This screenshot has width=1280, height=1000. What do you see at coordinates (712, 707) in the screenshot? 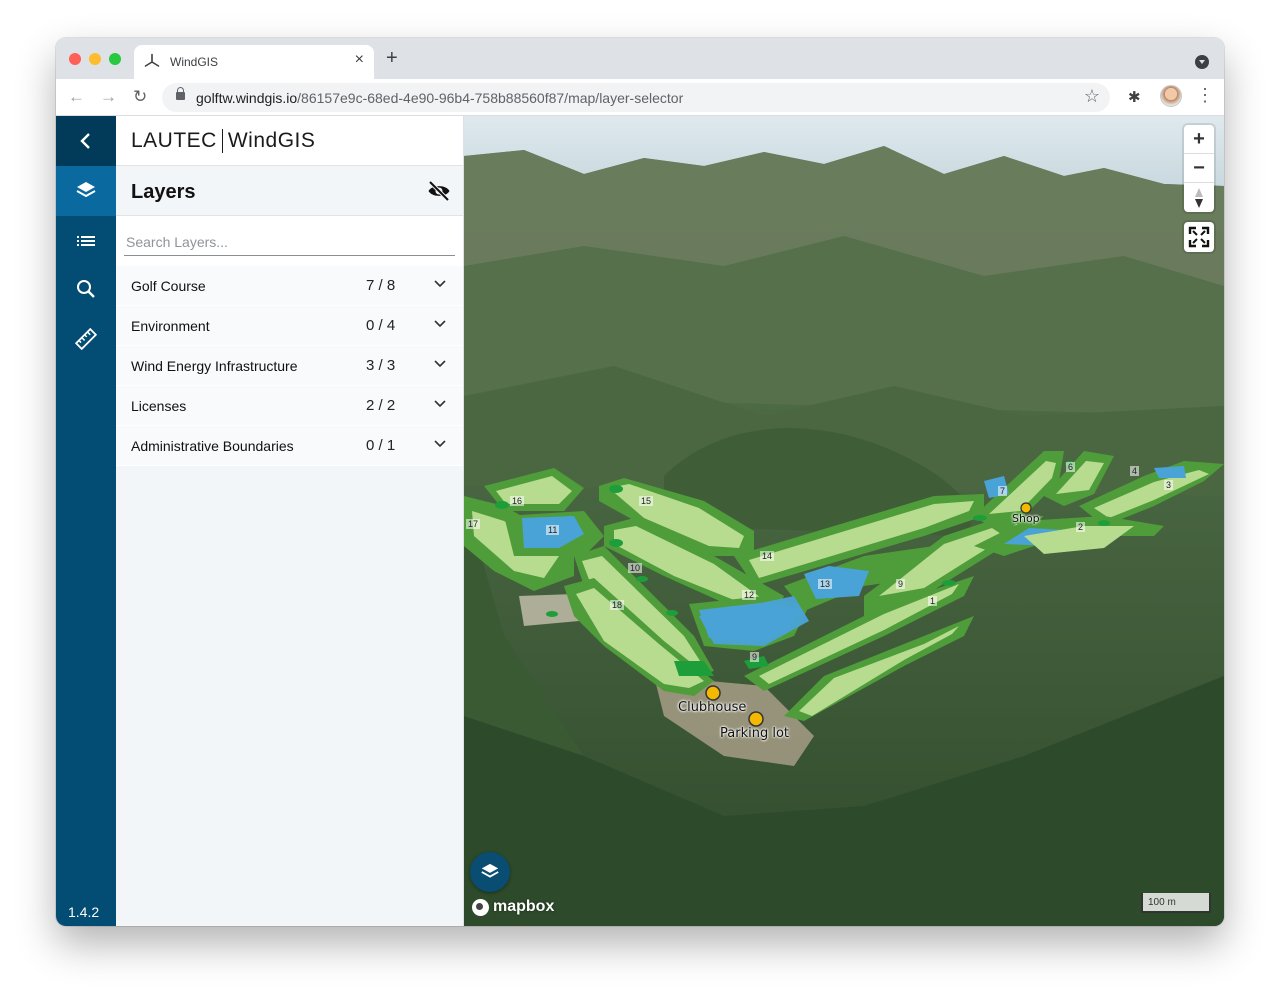
I see `poi-label: Clubhouse` at bounding box center [712, 707].